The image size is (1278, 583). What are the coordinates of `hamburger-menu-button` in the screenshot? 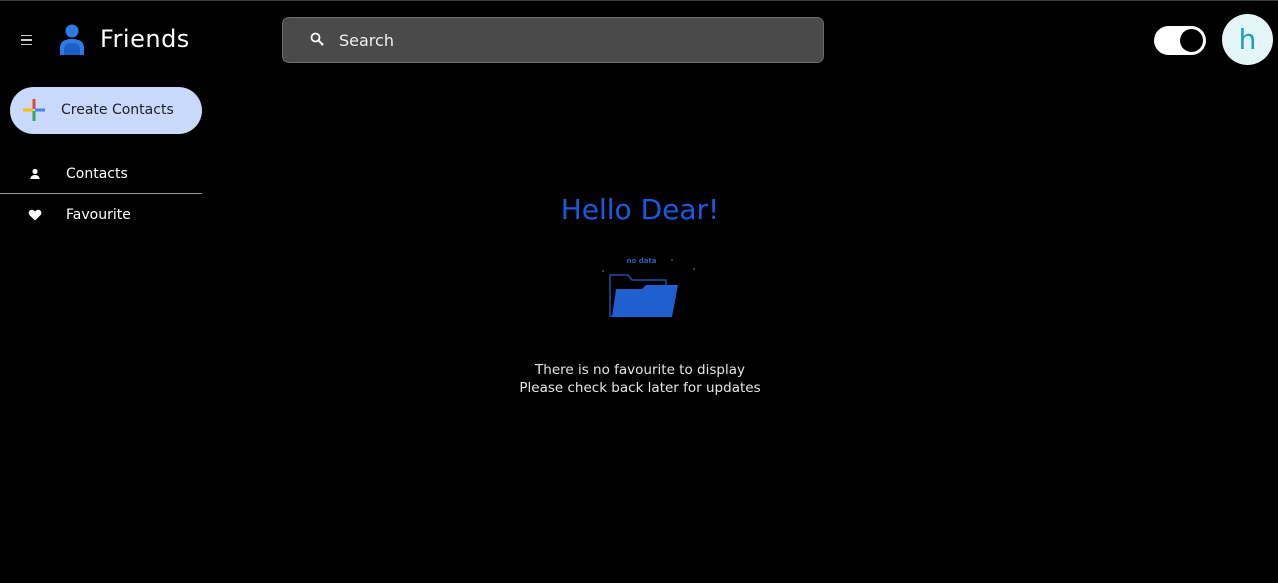 It's located at (26, 40).